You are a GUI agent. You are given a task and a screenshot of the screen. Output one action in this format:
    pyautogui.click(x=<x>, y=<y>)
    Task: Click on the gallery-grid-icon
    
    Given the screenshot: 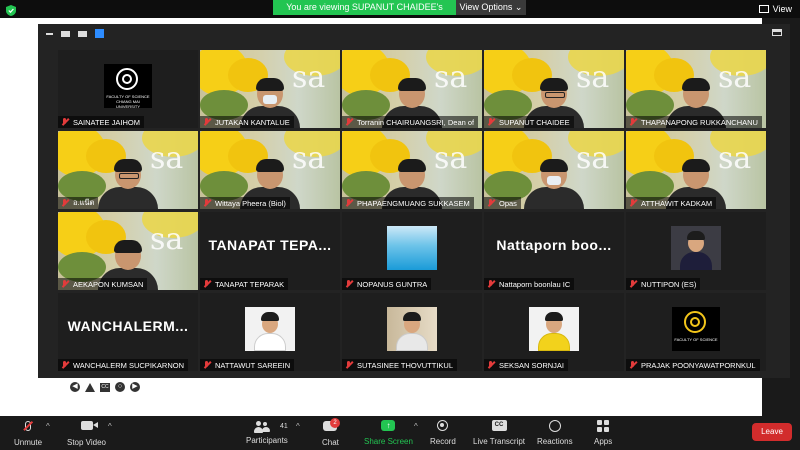 What is the action you would take?
    pyautogui.click(x=99, y=33)
    